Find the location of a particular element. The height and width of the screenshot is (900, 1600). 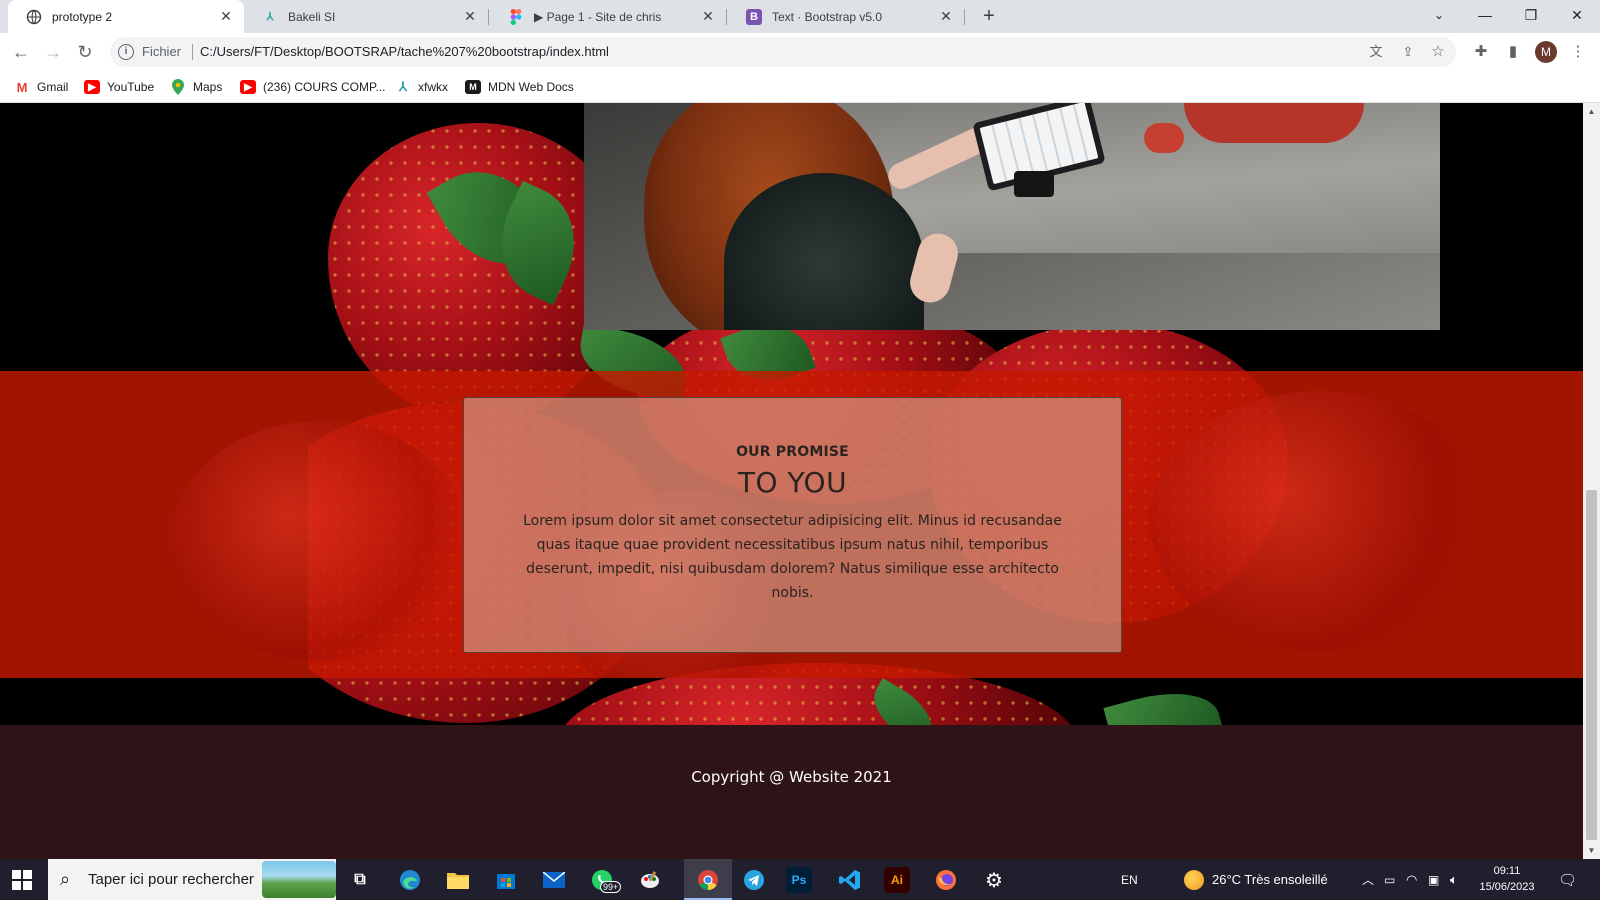

extensions-icon: ✚ is located at coordinates (1481, 52).